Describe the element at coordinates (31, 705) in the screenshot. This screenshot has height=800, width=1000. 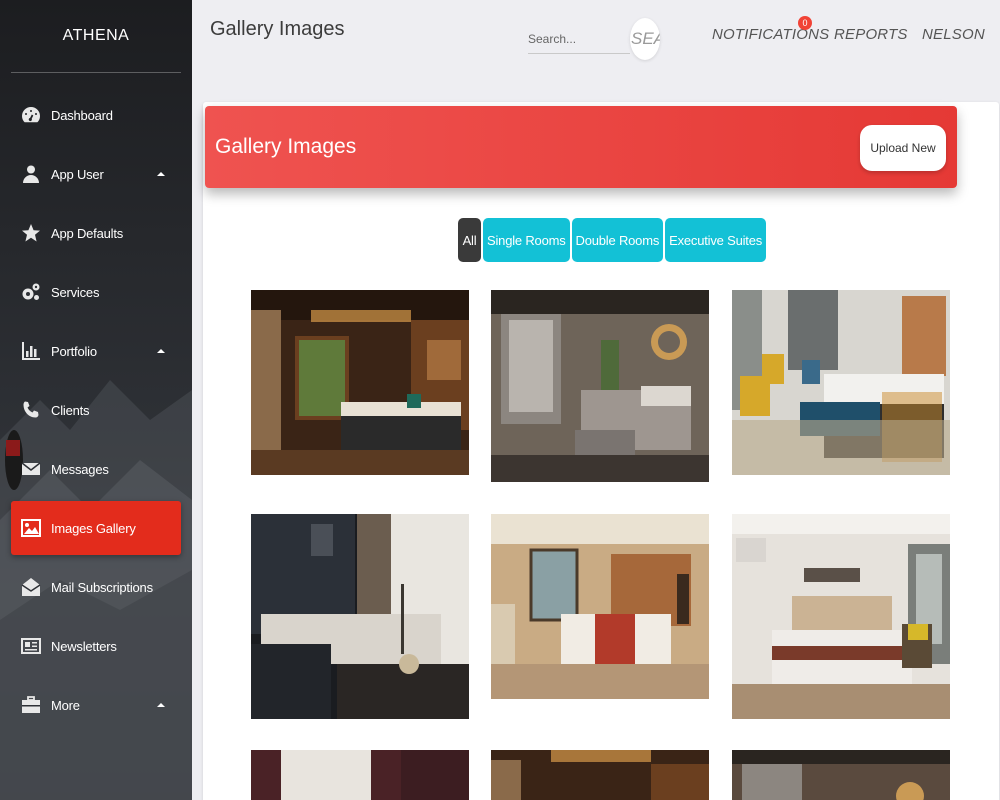
I see `briefcase-icon` at that location.